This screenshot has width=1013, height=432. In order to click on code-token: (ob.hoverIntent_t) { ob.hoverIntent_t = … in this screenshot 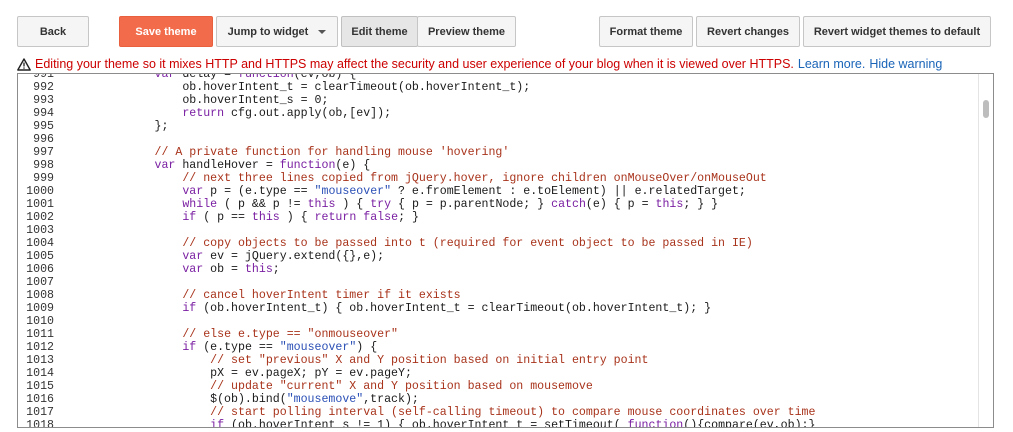, I will do `click(454, 308)`.